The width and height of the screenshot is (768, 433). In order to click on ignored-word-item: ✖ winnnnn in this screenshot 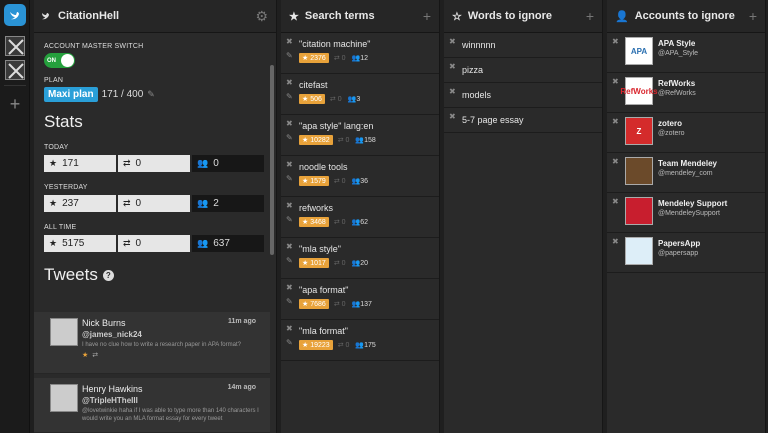, I will do `click(523, 45)`.